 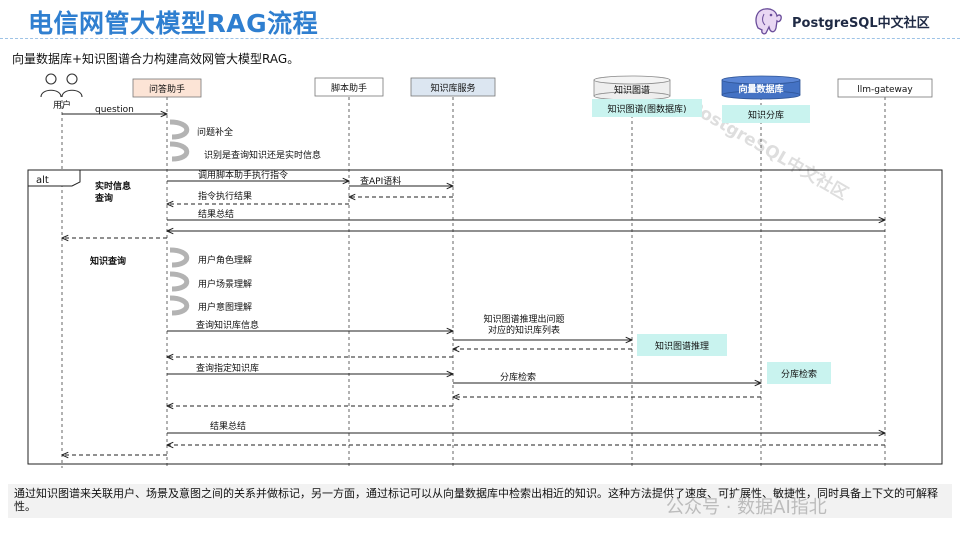 I want to click on note-vdb-shard-label: 知识分库, so click(x=766, y=115).